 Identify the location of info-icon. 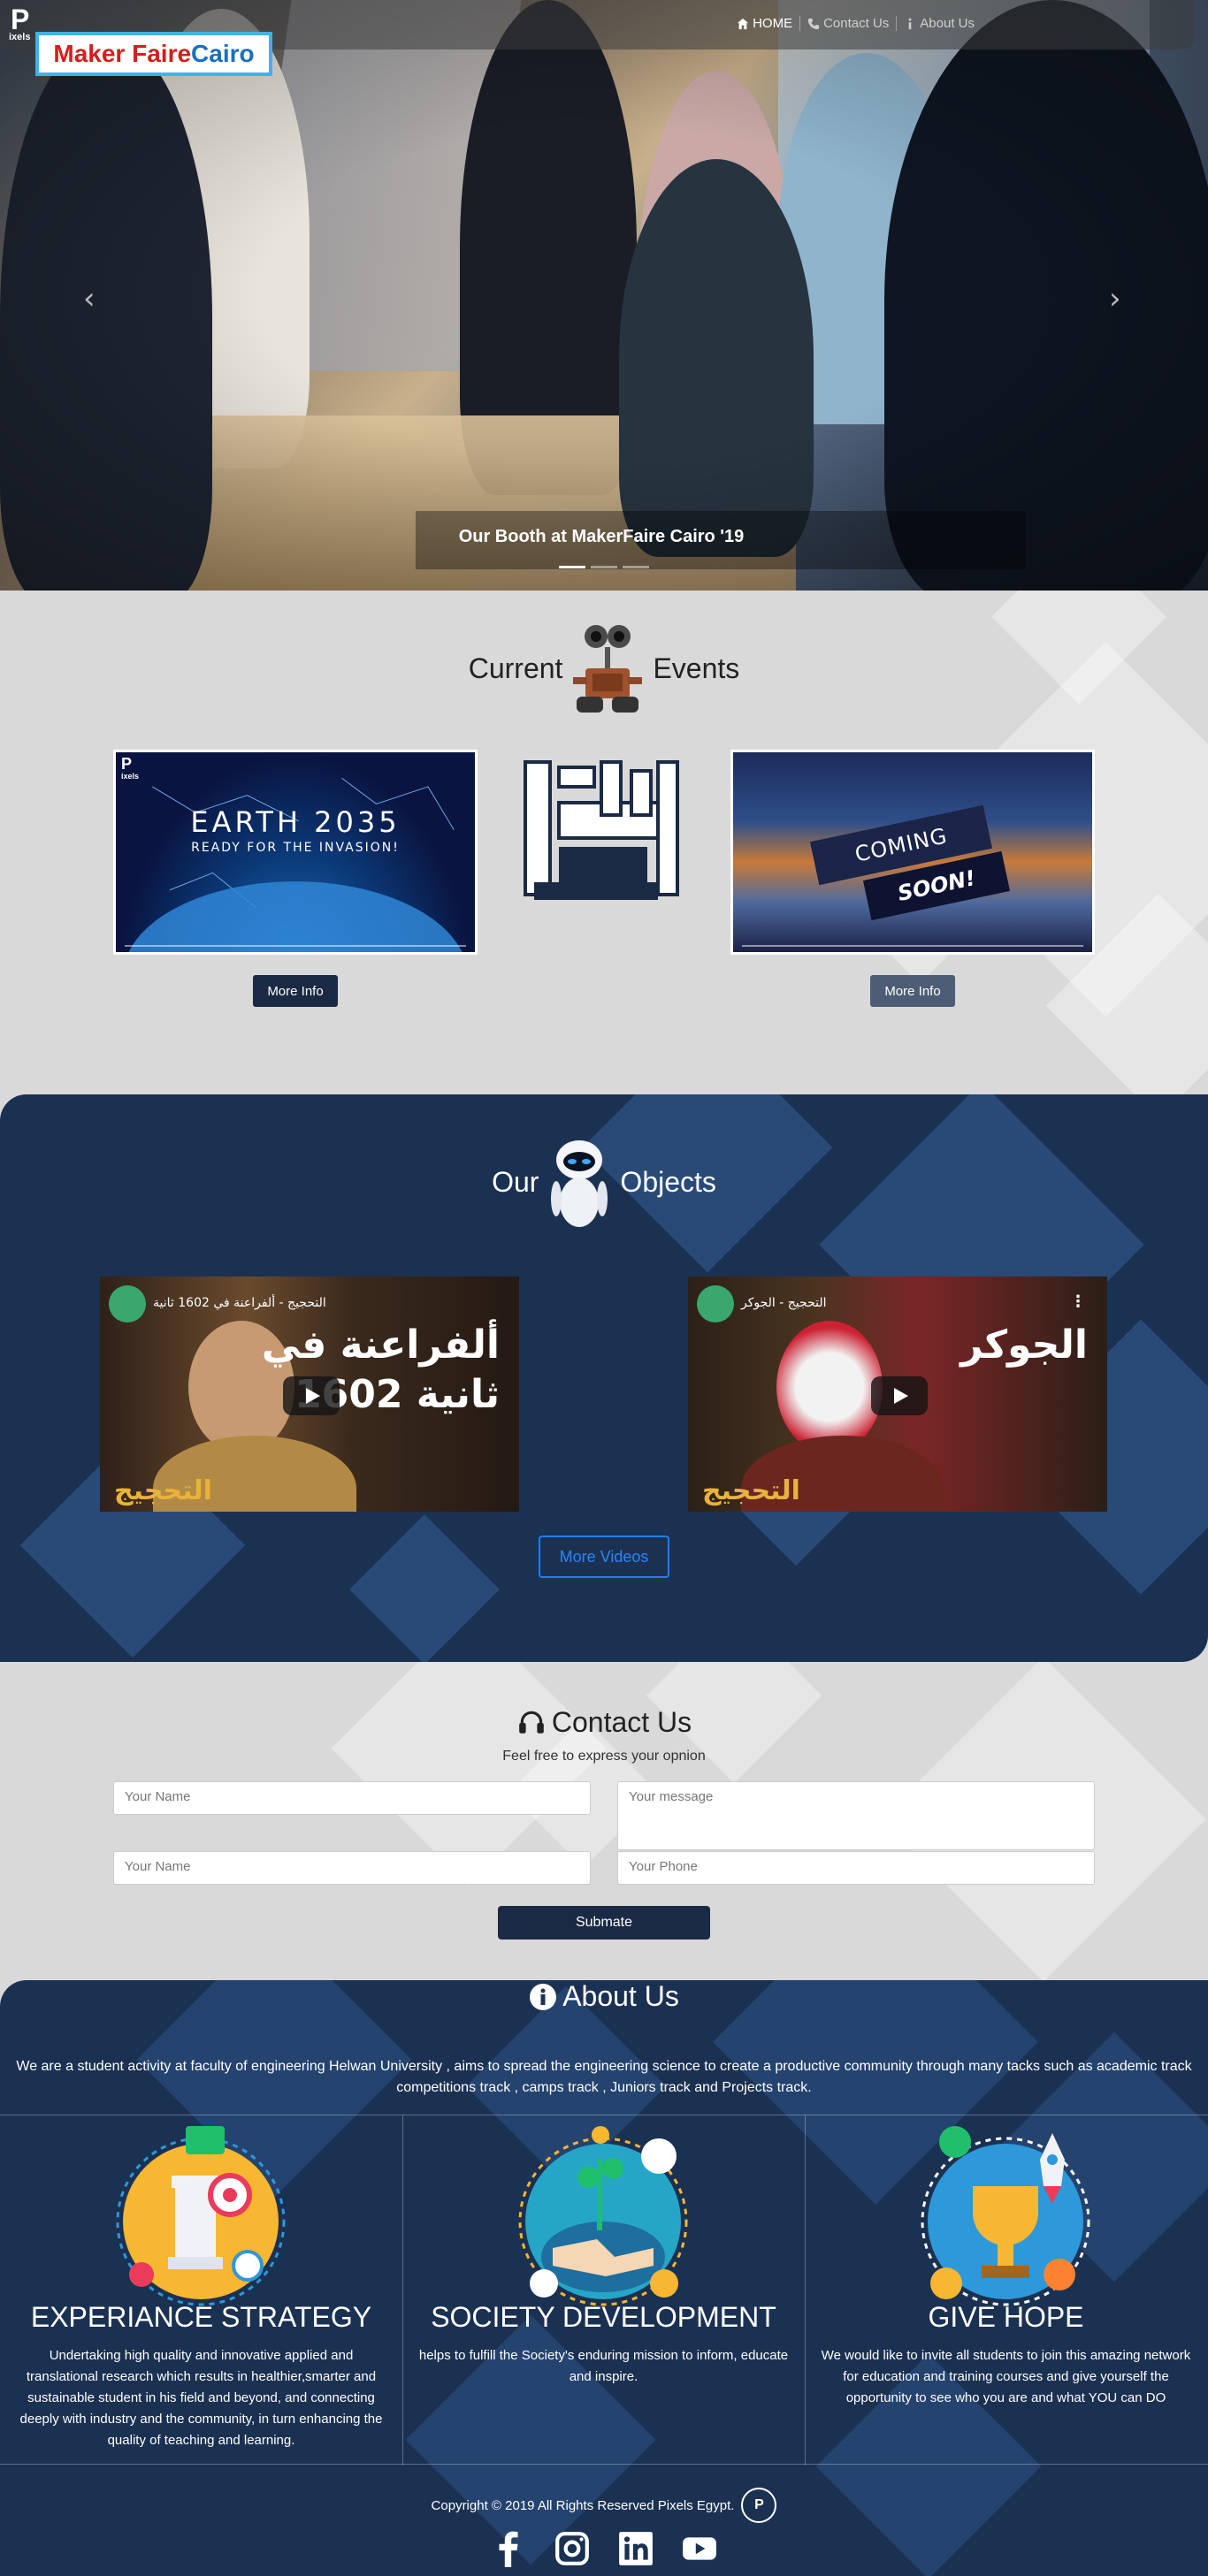
(910, 23).